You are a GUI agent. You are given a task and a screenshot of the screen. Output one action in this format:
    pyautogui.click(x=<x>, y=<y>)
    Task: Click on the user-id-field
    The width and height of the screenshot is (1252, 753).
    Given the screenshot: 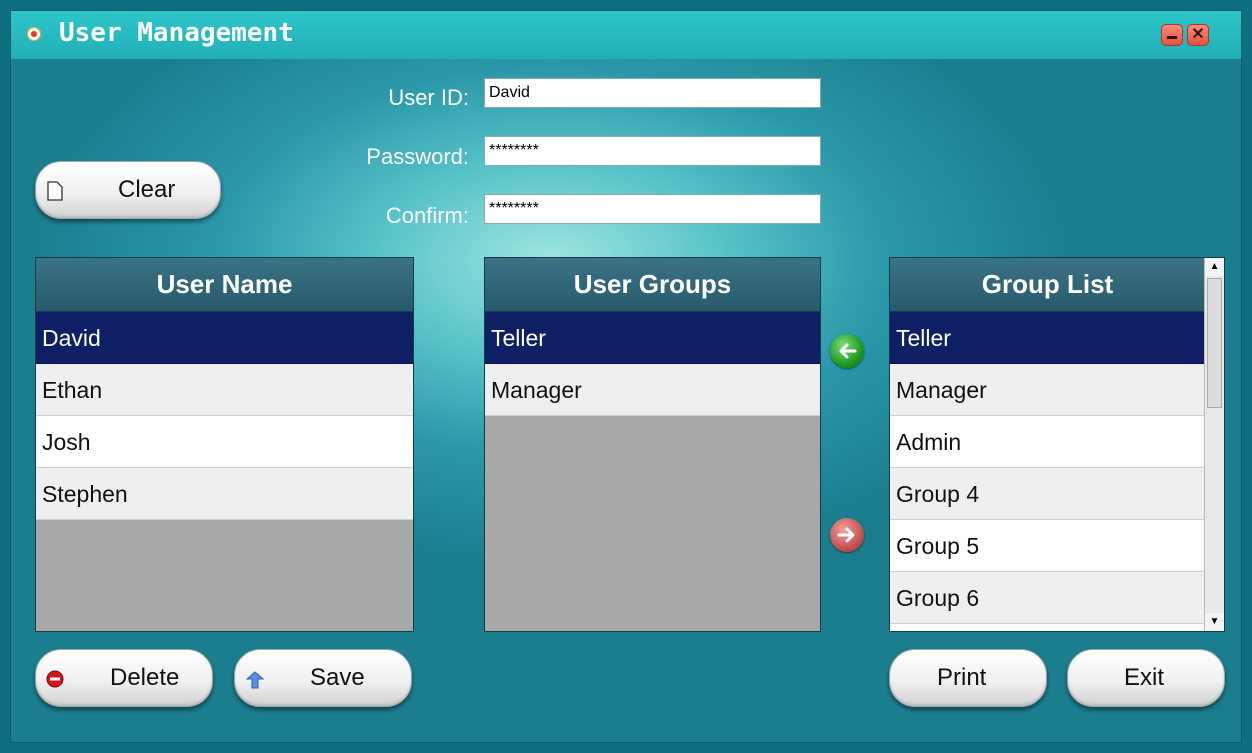 What is the action you would take?
    pyautogui.click(x=652, y=93)
    